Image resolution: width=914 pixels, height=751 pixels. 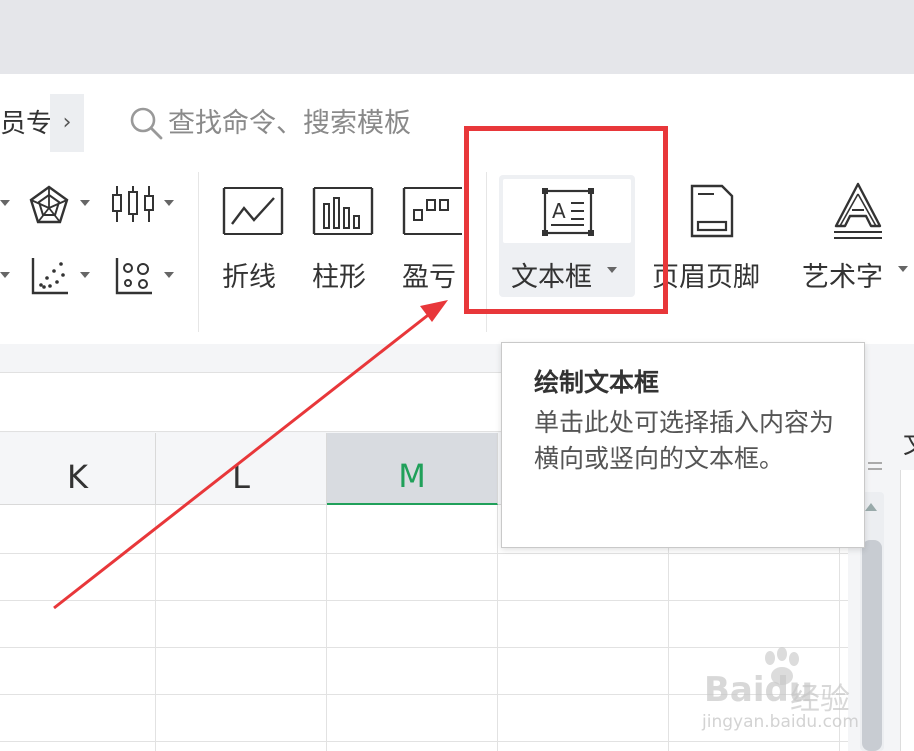 What do you see at coordinates (684, 440) in the screenshot?
I see `tooltip-body: 单击此处可选择插入内容为横向或竖向的文本框。` at bounding box center [684, 440].